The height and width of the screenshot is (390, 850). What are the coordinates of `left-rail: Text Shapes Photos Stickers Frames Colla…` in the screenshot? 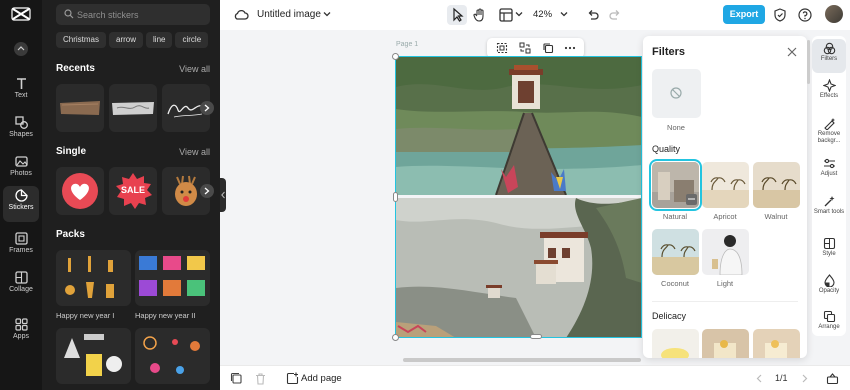 It's located at (21, 195).